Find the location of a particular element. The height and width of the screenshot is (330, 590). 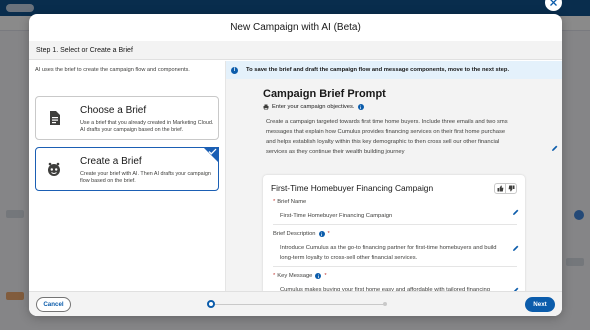

step-bar: Step 1. Select or Create a Brief is located at coordinates (295, 50).